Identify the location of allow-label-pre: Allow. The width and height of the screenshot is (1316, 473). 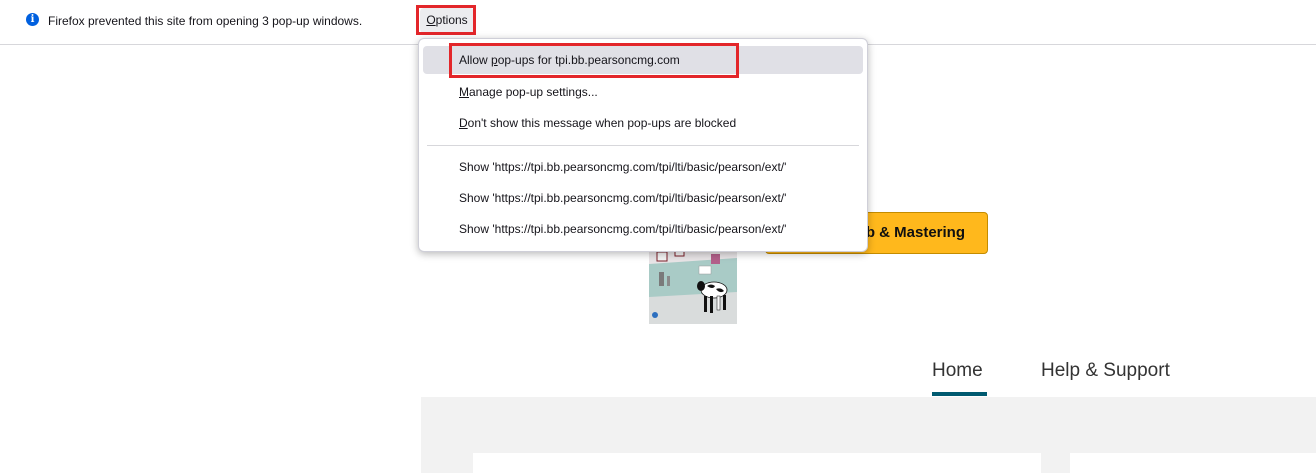
(475, 60).